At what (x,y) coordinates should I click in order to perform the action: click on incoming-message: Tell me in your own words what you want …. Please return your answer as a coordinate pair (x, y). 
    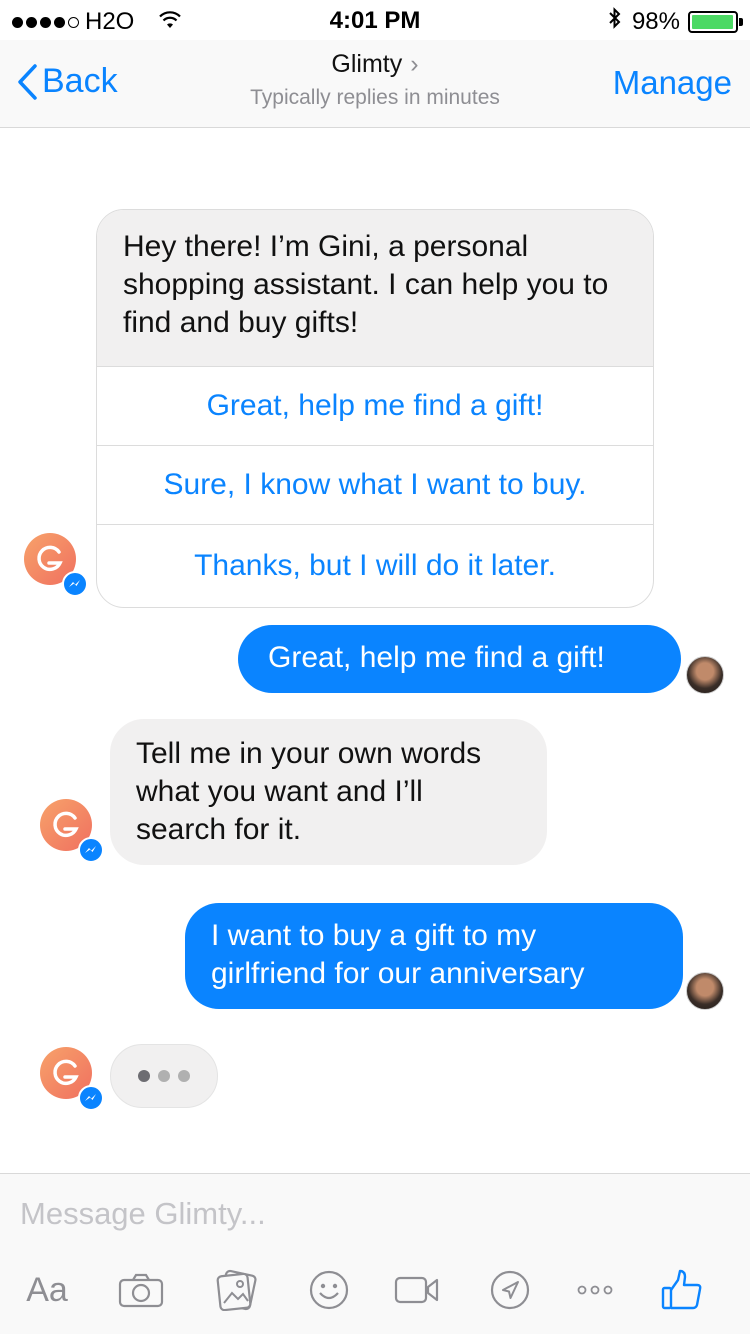
    Looking at the image, I should click on (328, 792).